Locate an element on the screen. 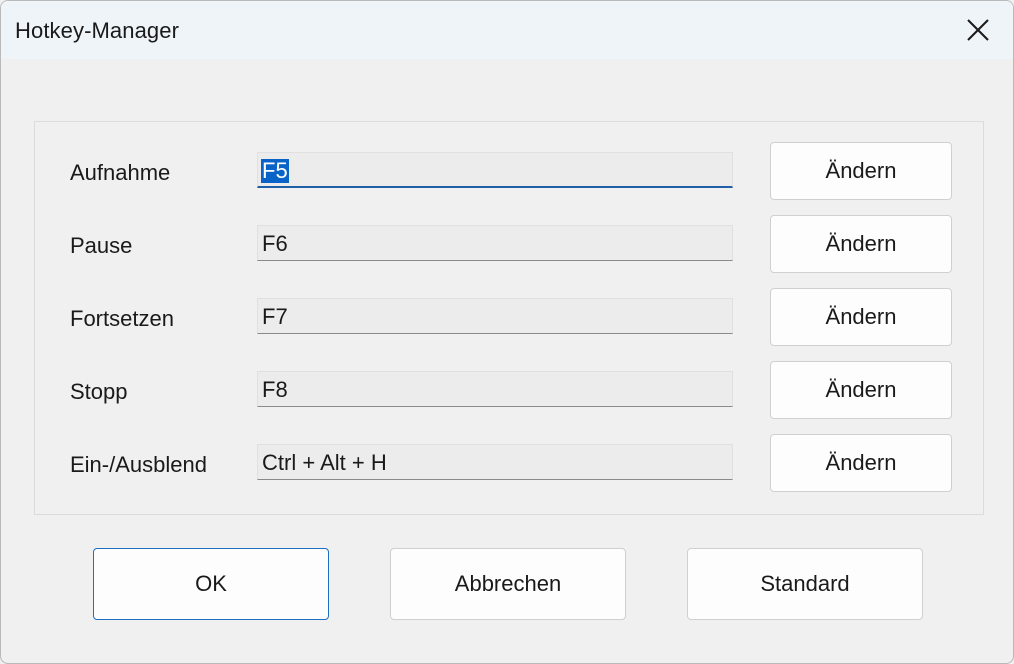  change-button-pause: Ändern is located at coordinates (861, 244).